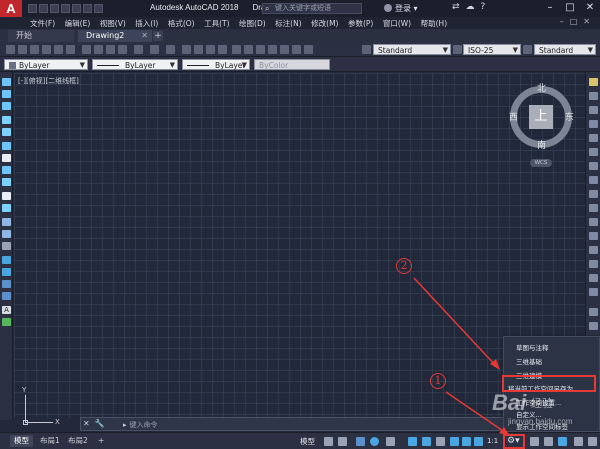  I want to click on copy-icon, so click(98, 49).